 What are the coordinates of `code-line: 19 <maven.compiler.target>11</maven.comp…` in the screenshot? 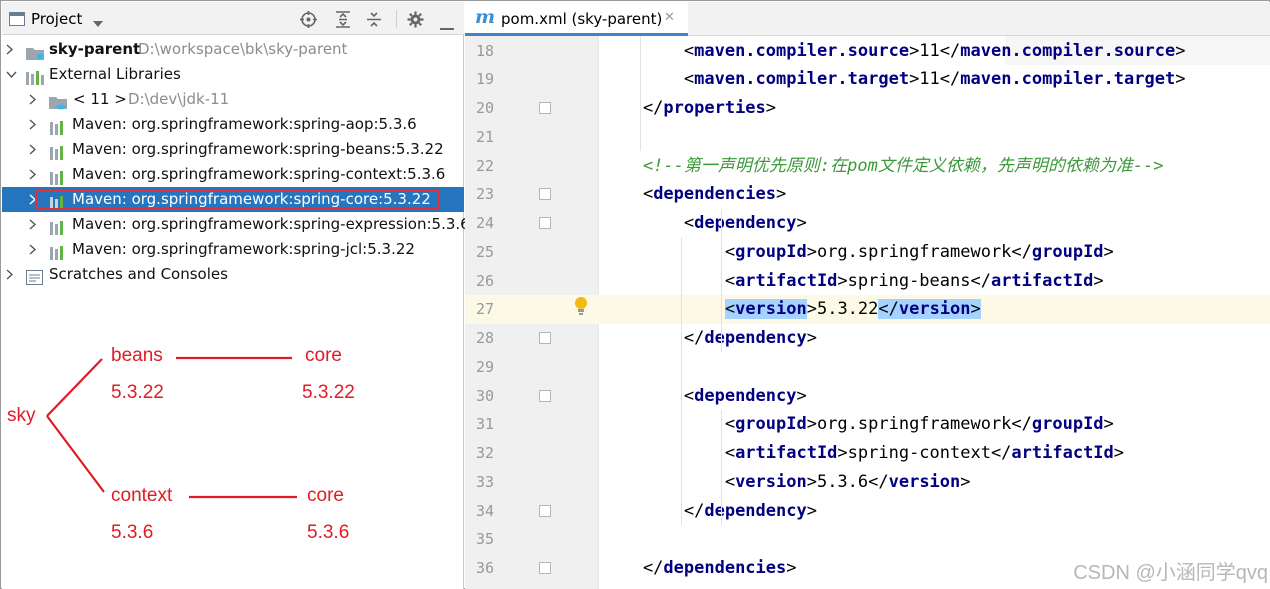 It's located at (867, 79).